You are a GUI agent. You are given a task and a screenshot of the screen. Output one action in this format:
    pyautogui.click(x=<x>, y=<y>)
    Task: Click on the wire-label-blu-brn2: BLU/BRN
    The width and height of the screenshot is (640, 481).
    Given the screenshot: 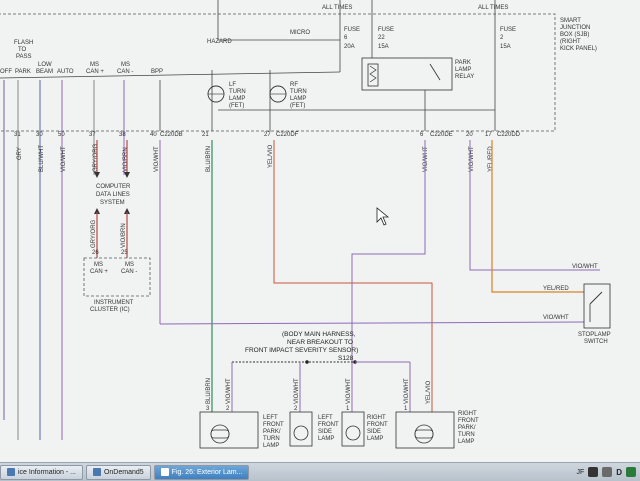 What is the action you would take?
    pyautogui.click(x=209, y=391)
    